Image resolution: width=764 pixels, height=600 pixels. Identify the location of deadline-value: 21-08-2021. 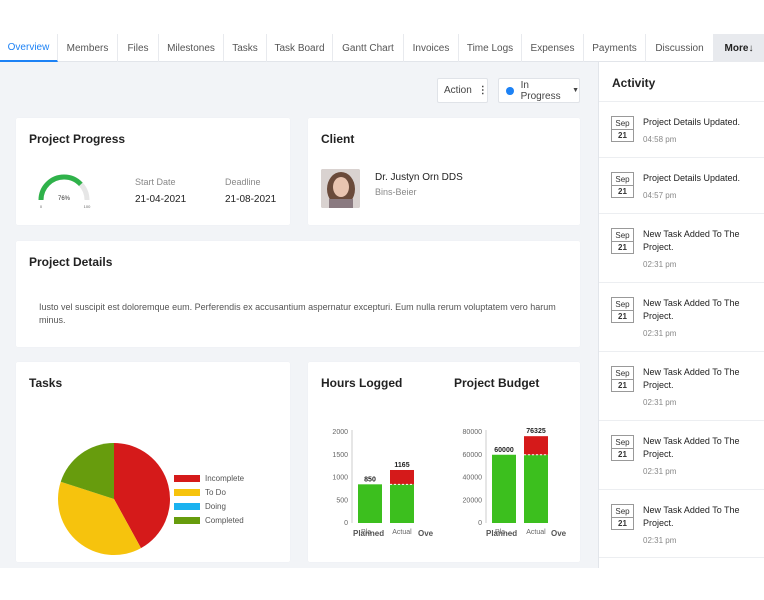
(251, 199).